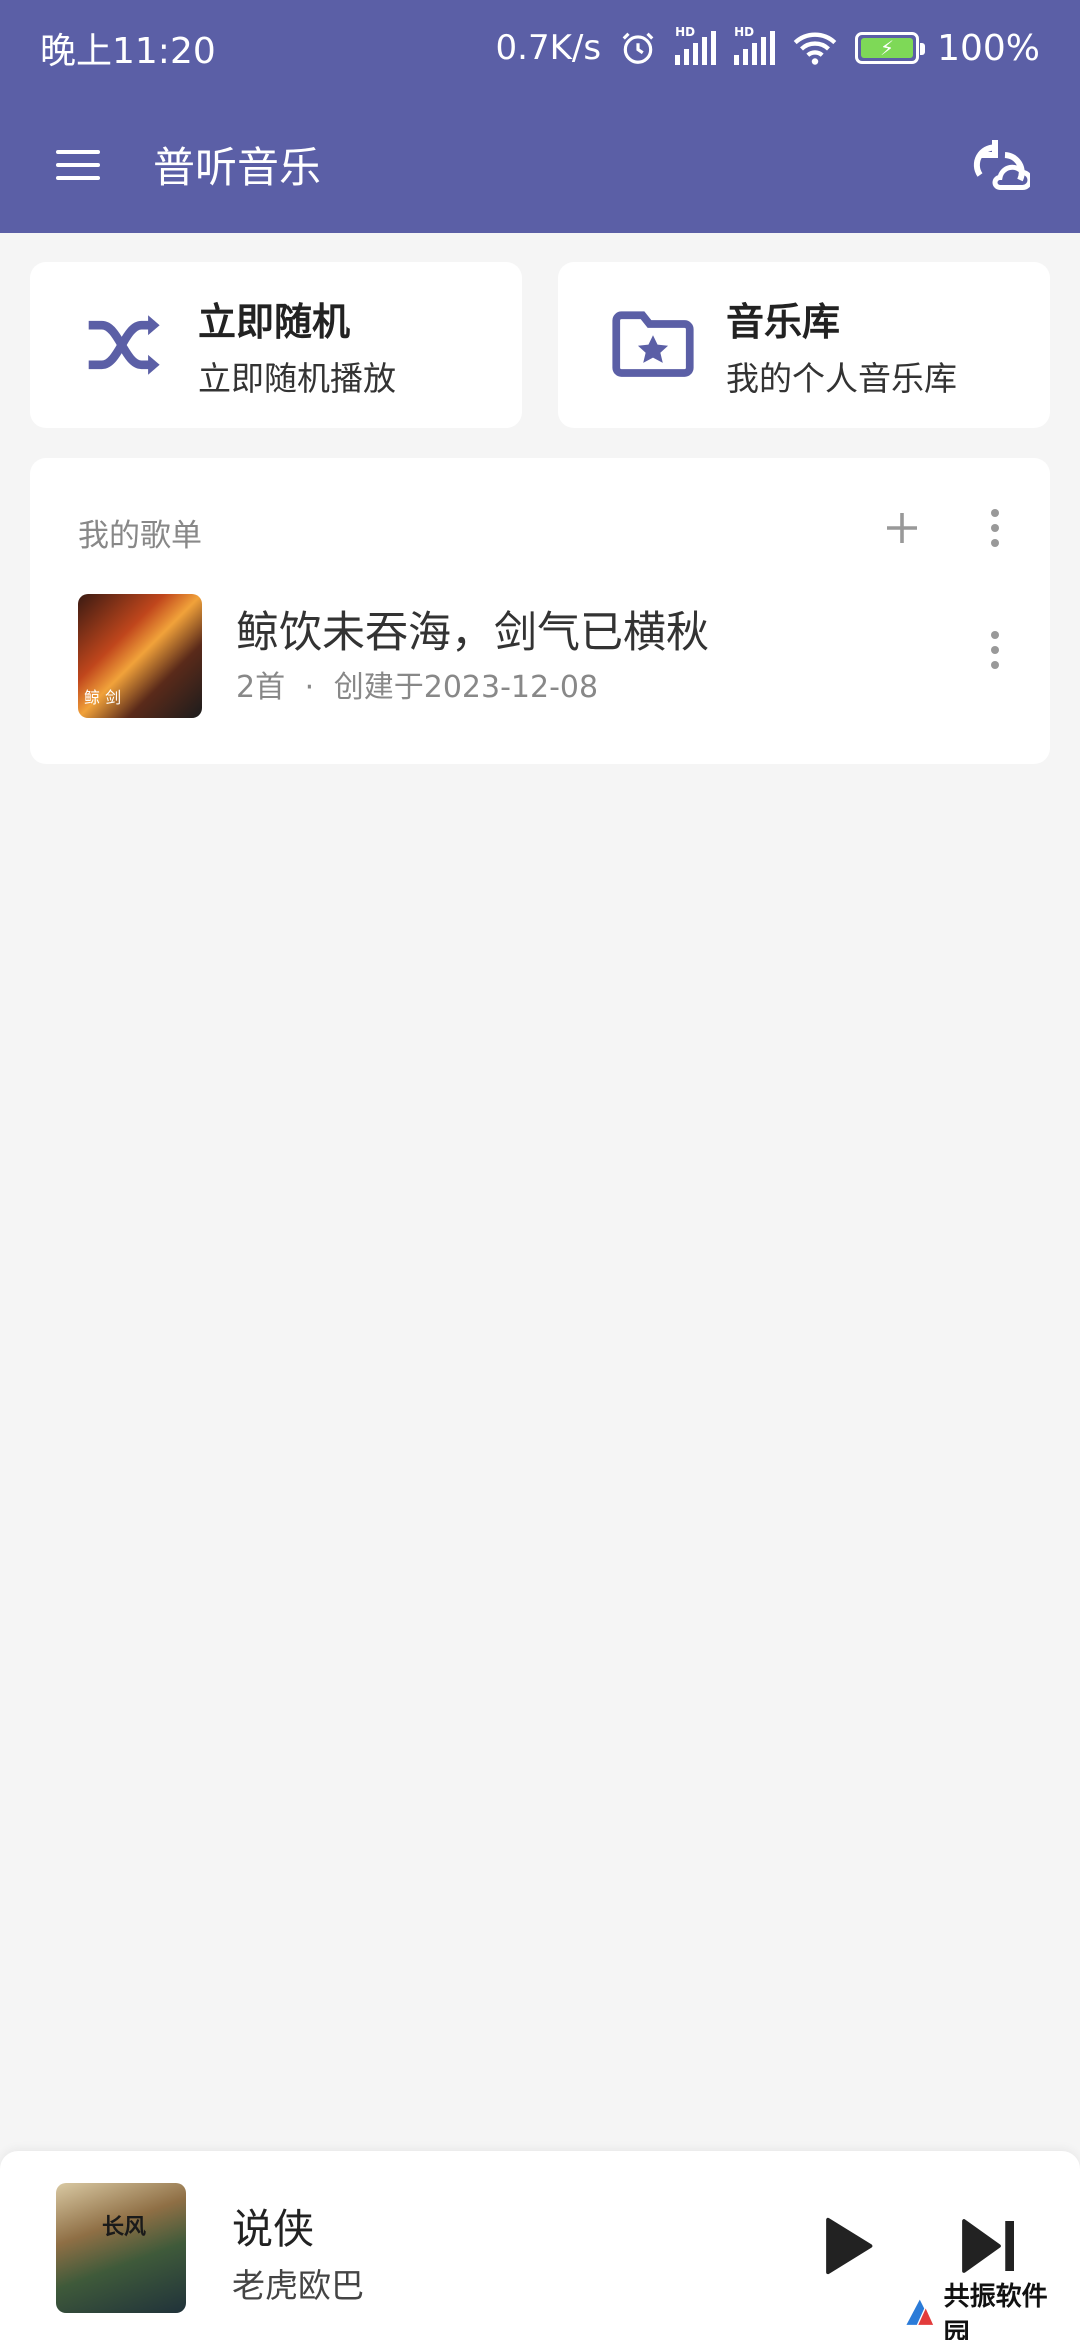  Describe the element at coordinates (988, 2246) in the screenshot. I see `skip-next-icon` at that location.